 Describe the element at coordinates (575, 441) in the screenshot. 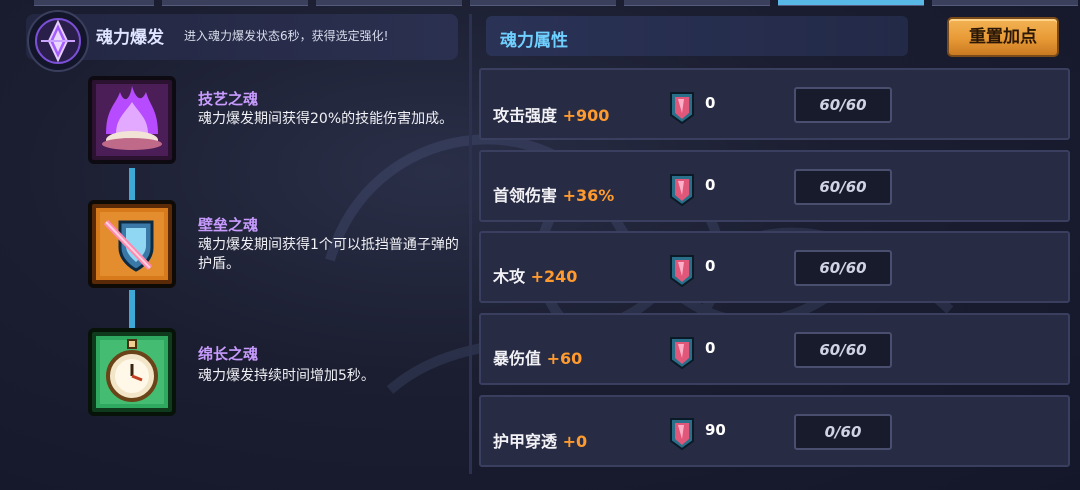

I see `attribute-bonus: +0` at that location.